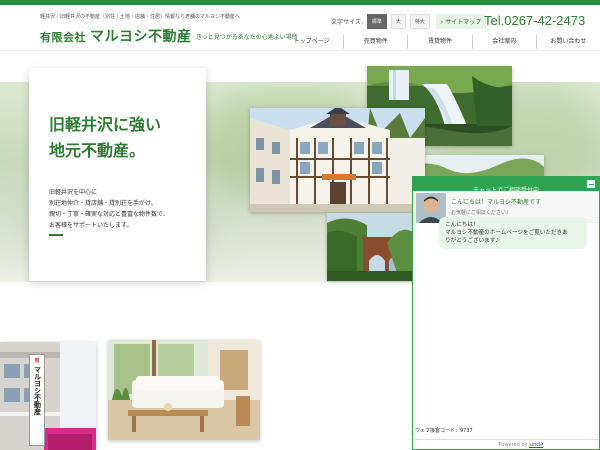  I want to click on chat-header: チャットでご相談受付中, so click(506, 185).